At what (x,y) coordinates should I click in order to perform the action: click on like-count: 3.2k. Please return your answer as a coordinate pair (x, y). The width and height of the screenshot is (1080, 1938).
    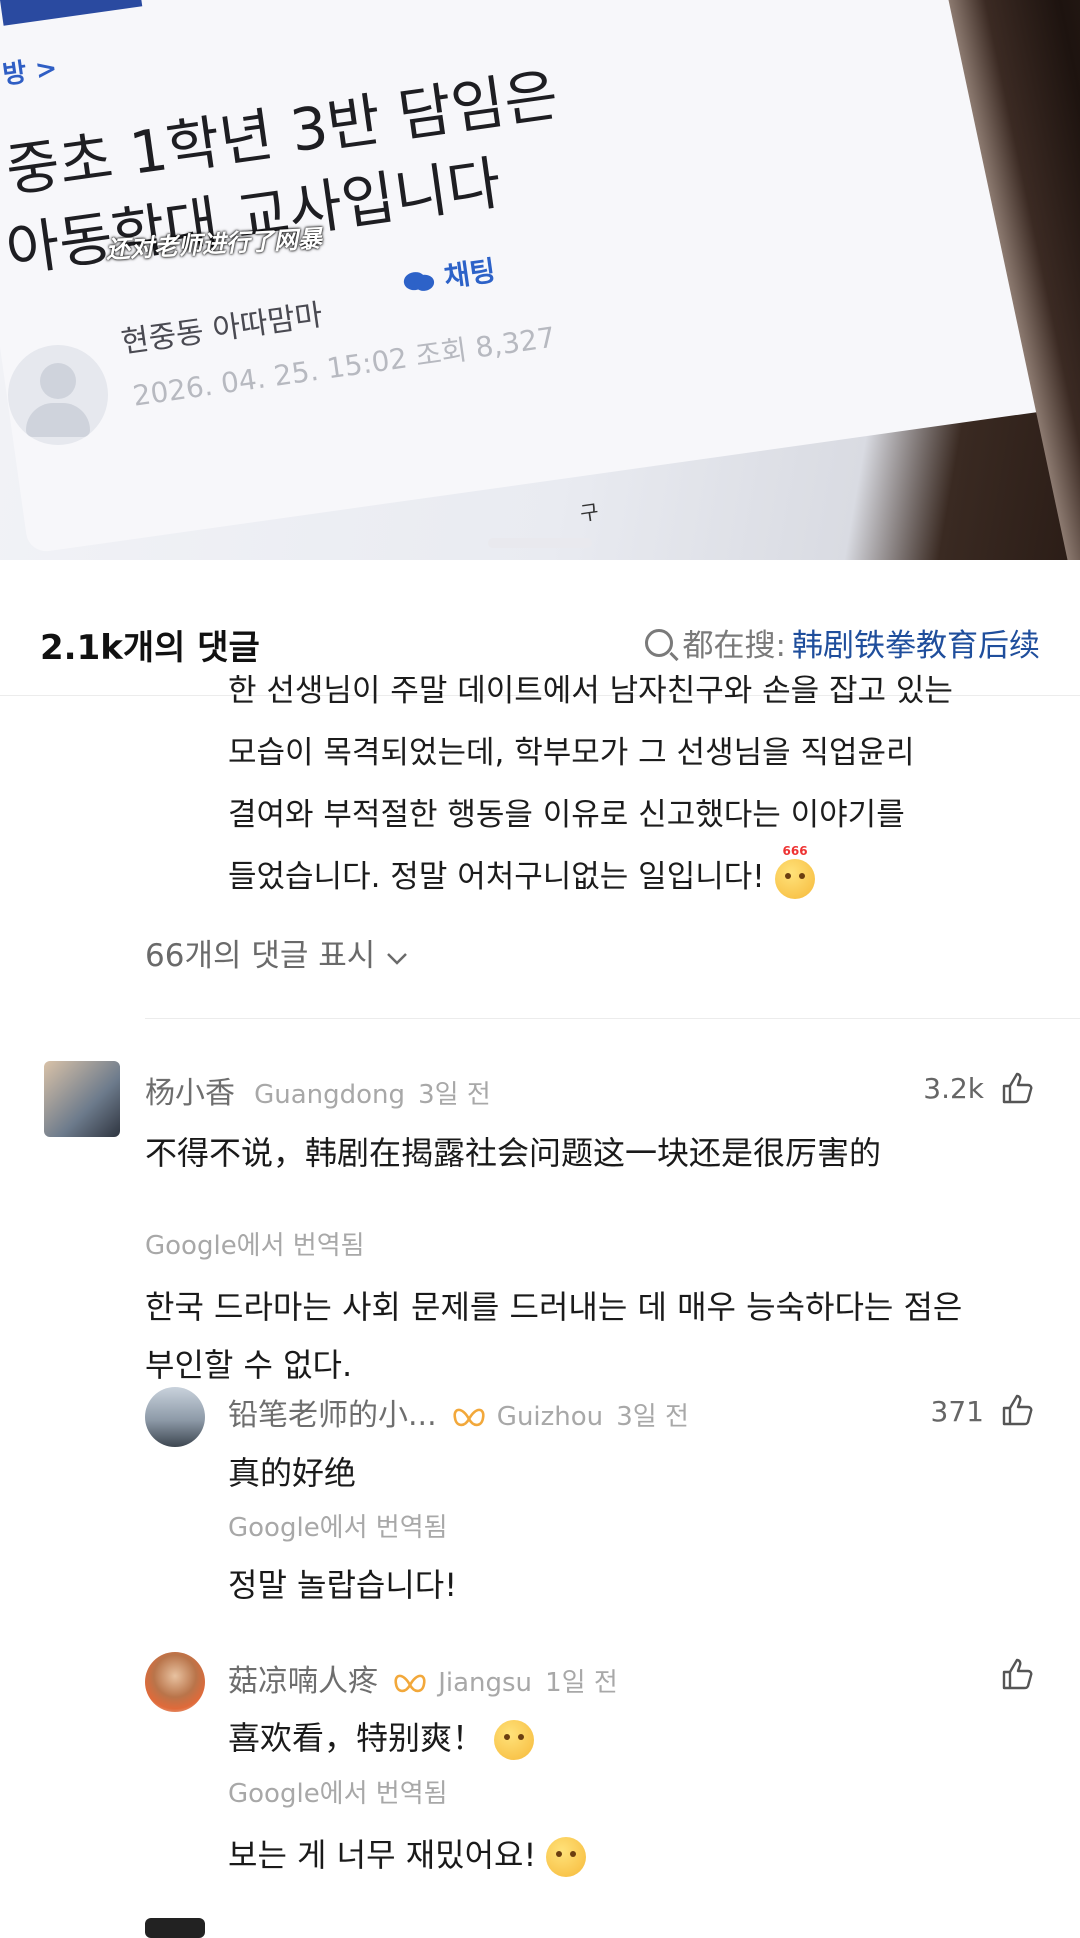
    Looking at the image, I should click on (953, 1088).